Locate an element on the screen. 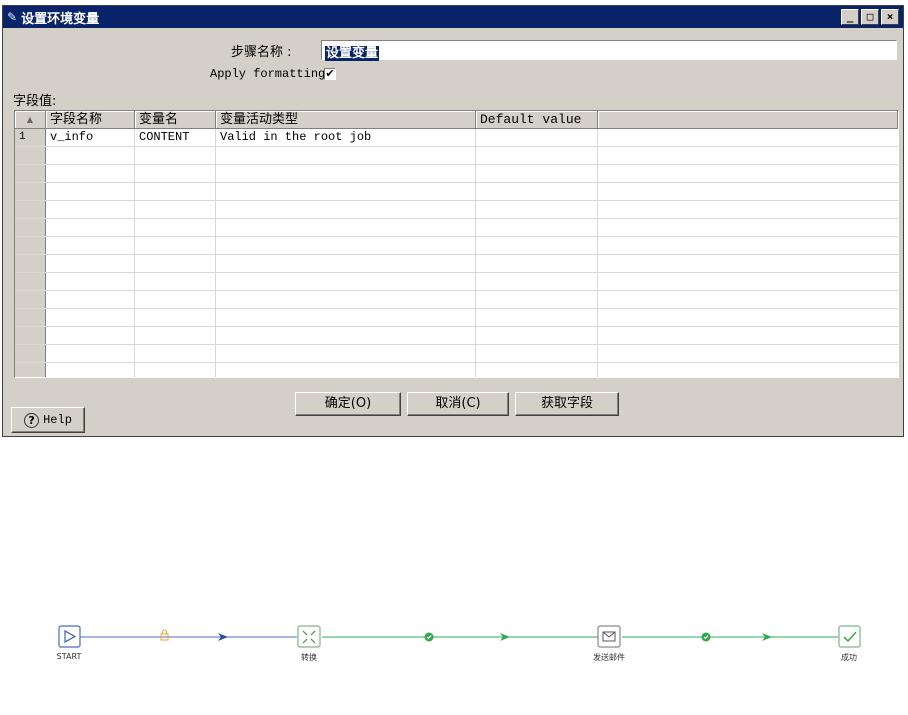  cell-default is located at coordinates (537, 137).